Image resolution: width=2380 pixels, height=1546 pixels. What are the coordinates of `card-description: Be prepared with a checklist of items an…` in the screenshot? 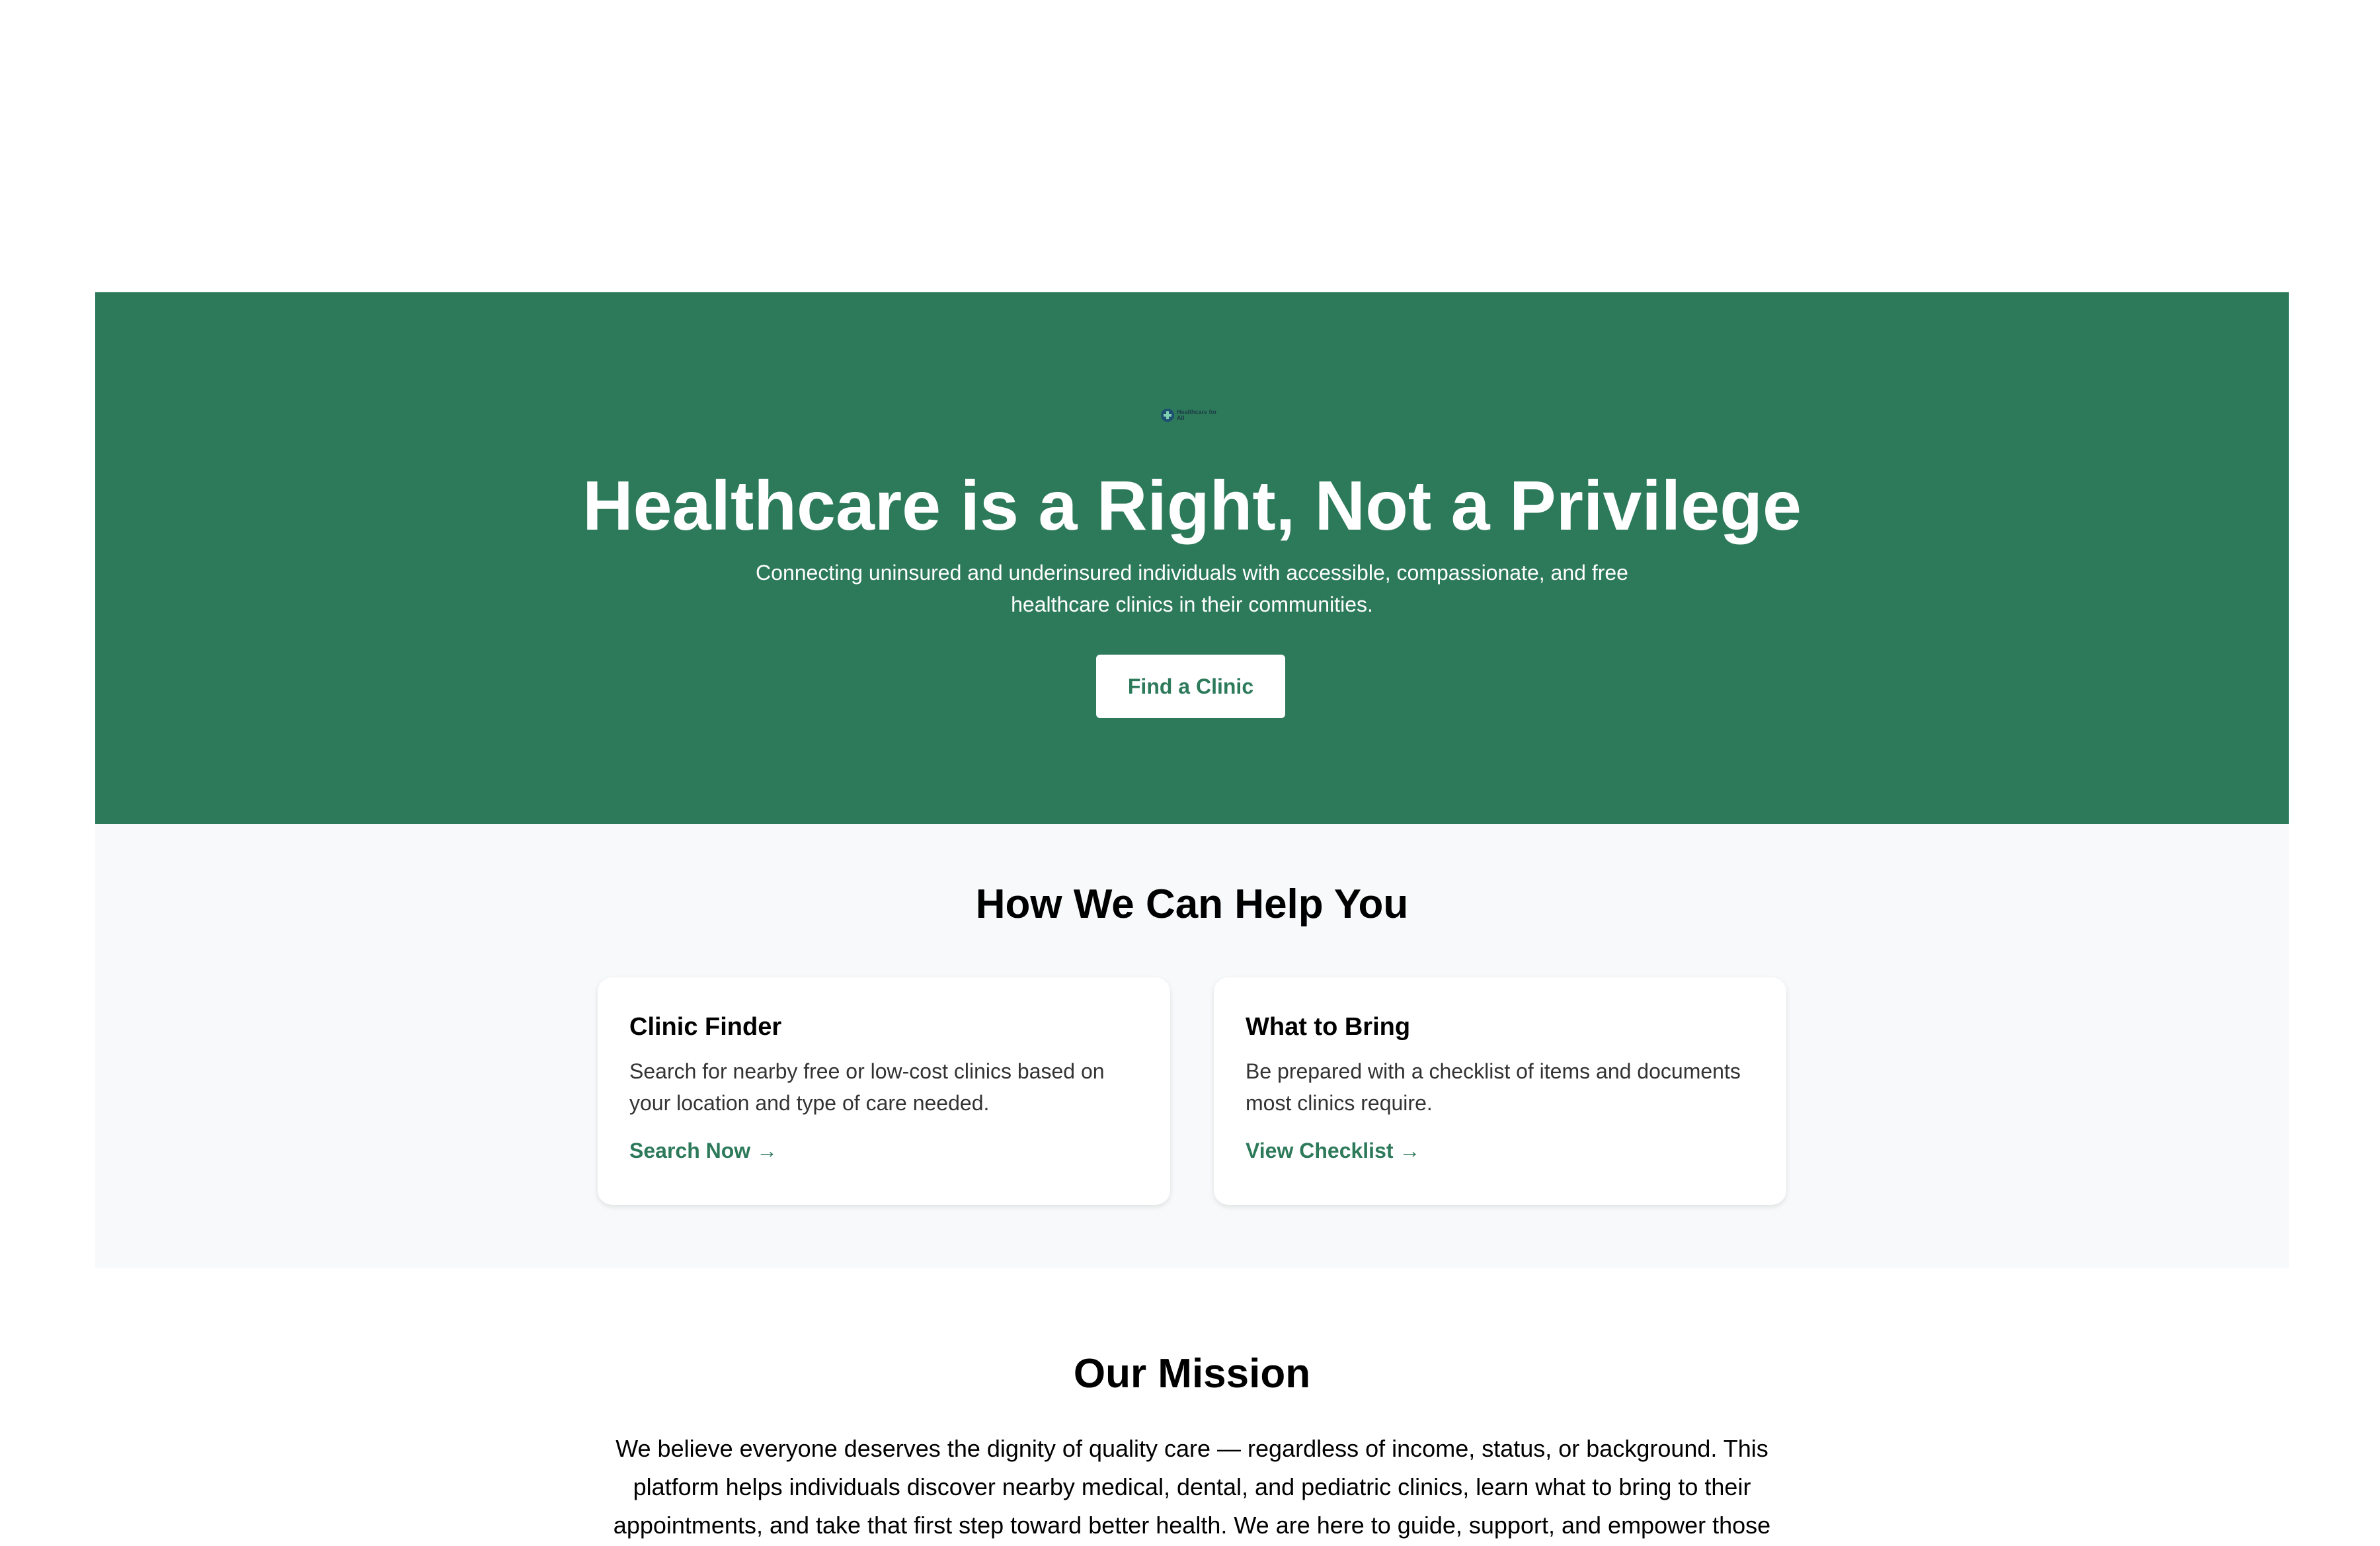 It's located at (1493, 1087).